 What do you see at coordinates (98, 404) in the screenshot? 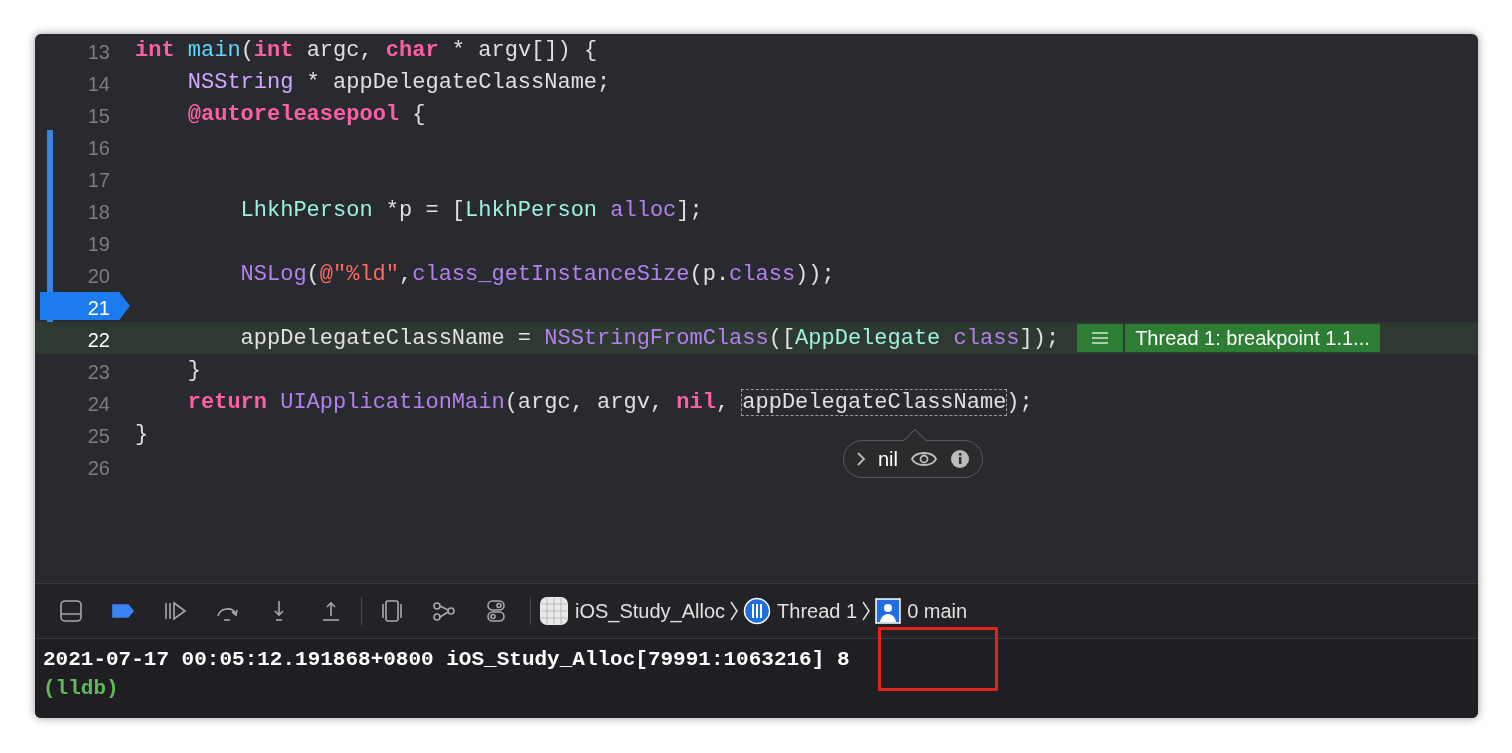
I see `line-number: 24` at bounding box center [98, 404].